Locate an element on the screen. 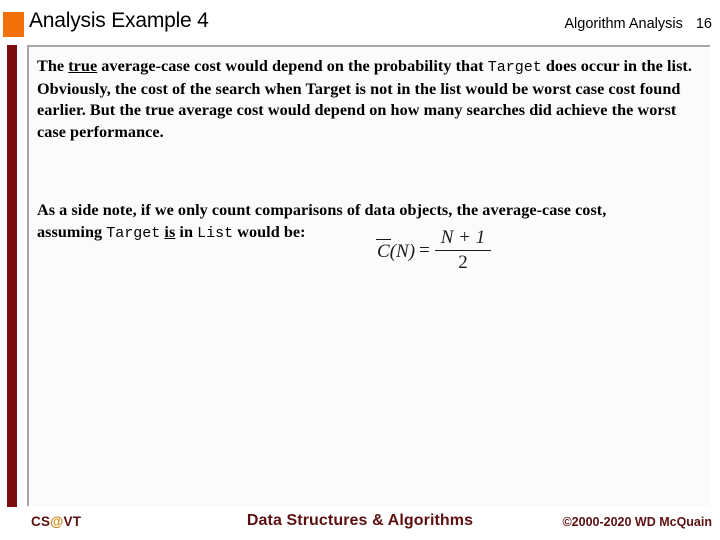 This screenshot has width=720, height=540. para2-seg6: would be: is located at coordinates (269, 231).